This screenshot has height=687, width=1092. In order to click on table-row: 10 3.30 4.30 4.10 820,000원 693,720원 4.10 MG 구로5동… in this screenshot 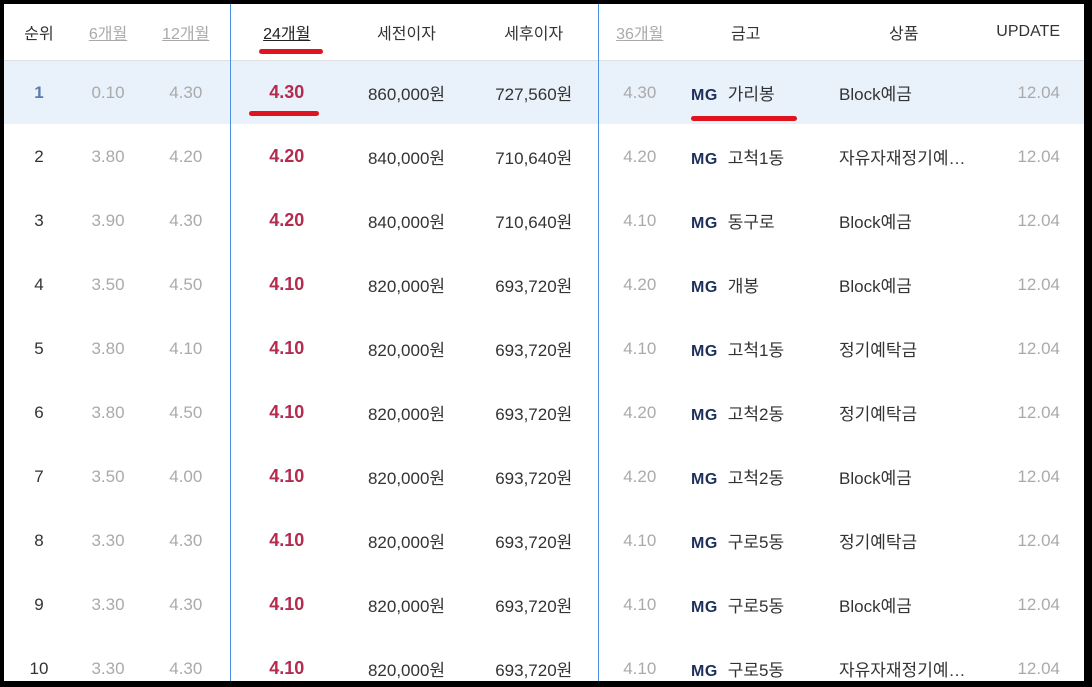, I will do `click(544, 659)`.